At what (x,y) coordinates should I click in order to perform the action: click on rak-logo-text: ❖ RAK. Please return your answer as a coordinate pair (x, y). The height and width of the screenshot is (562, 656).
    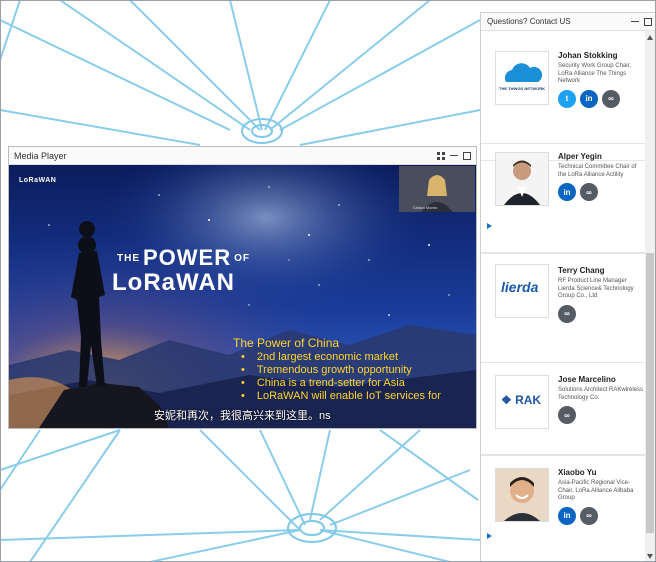
    Looking at the image, I should click on (521, 400).